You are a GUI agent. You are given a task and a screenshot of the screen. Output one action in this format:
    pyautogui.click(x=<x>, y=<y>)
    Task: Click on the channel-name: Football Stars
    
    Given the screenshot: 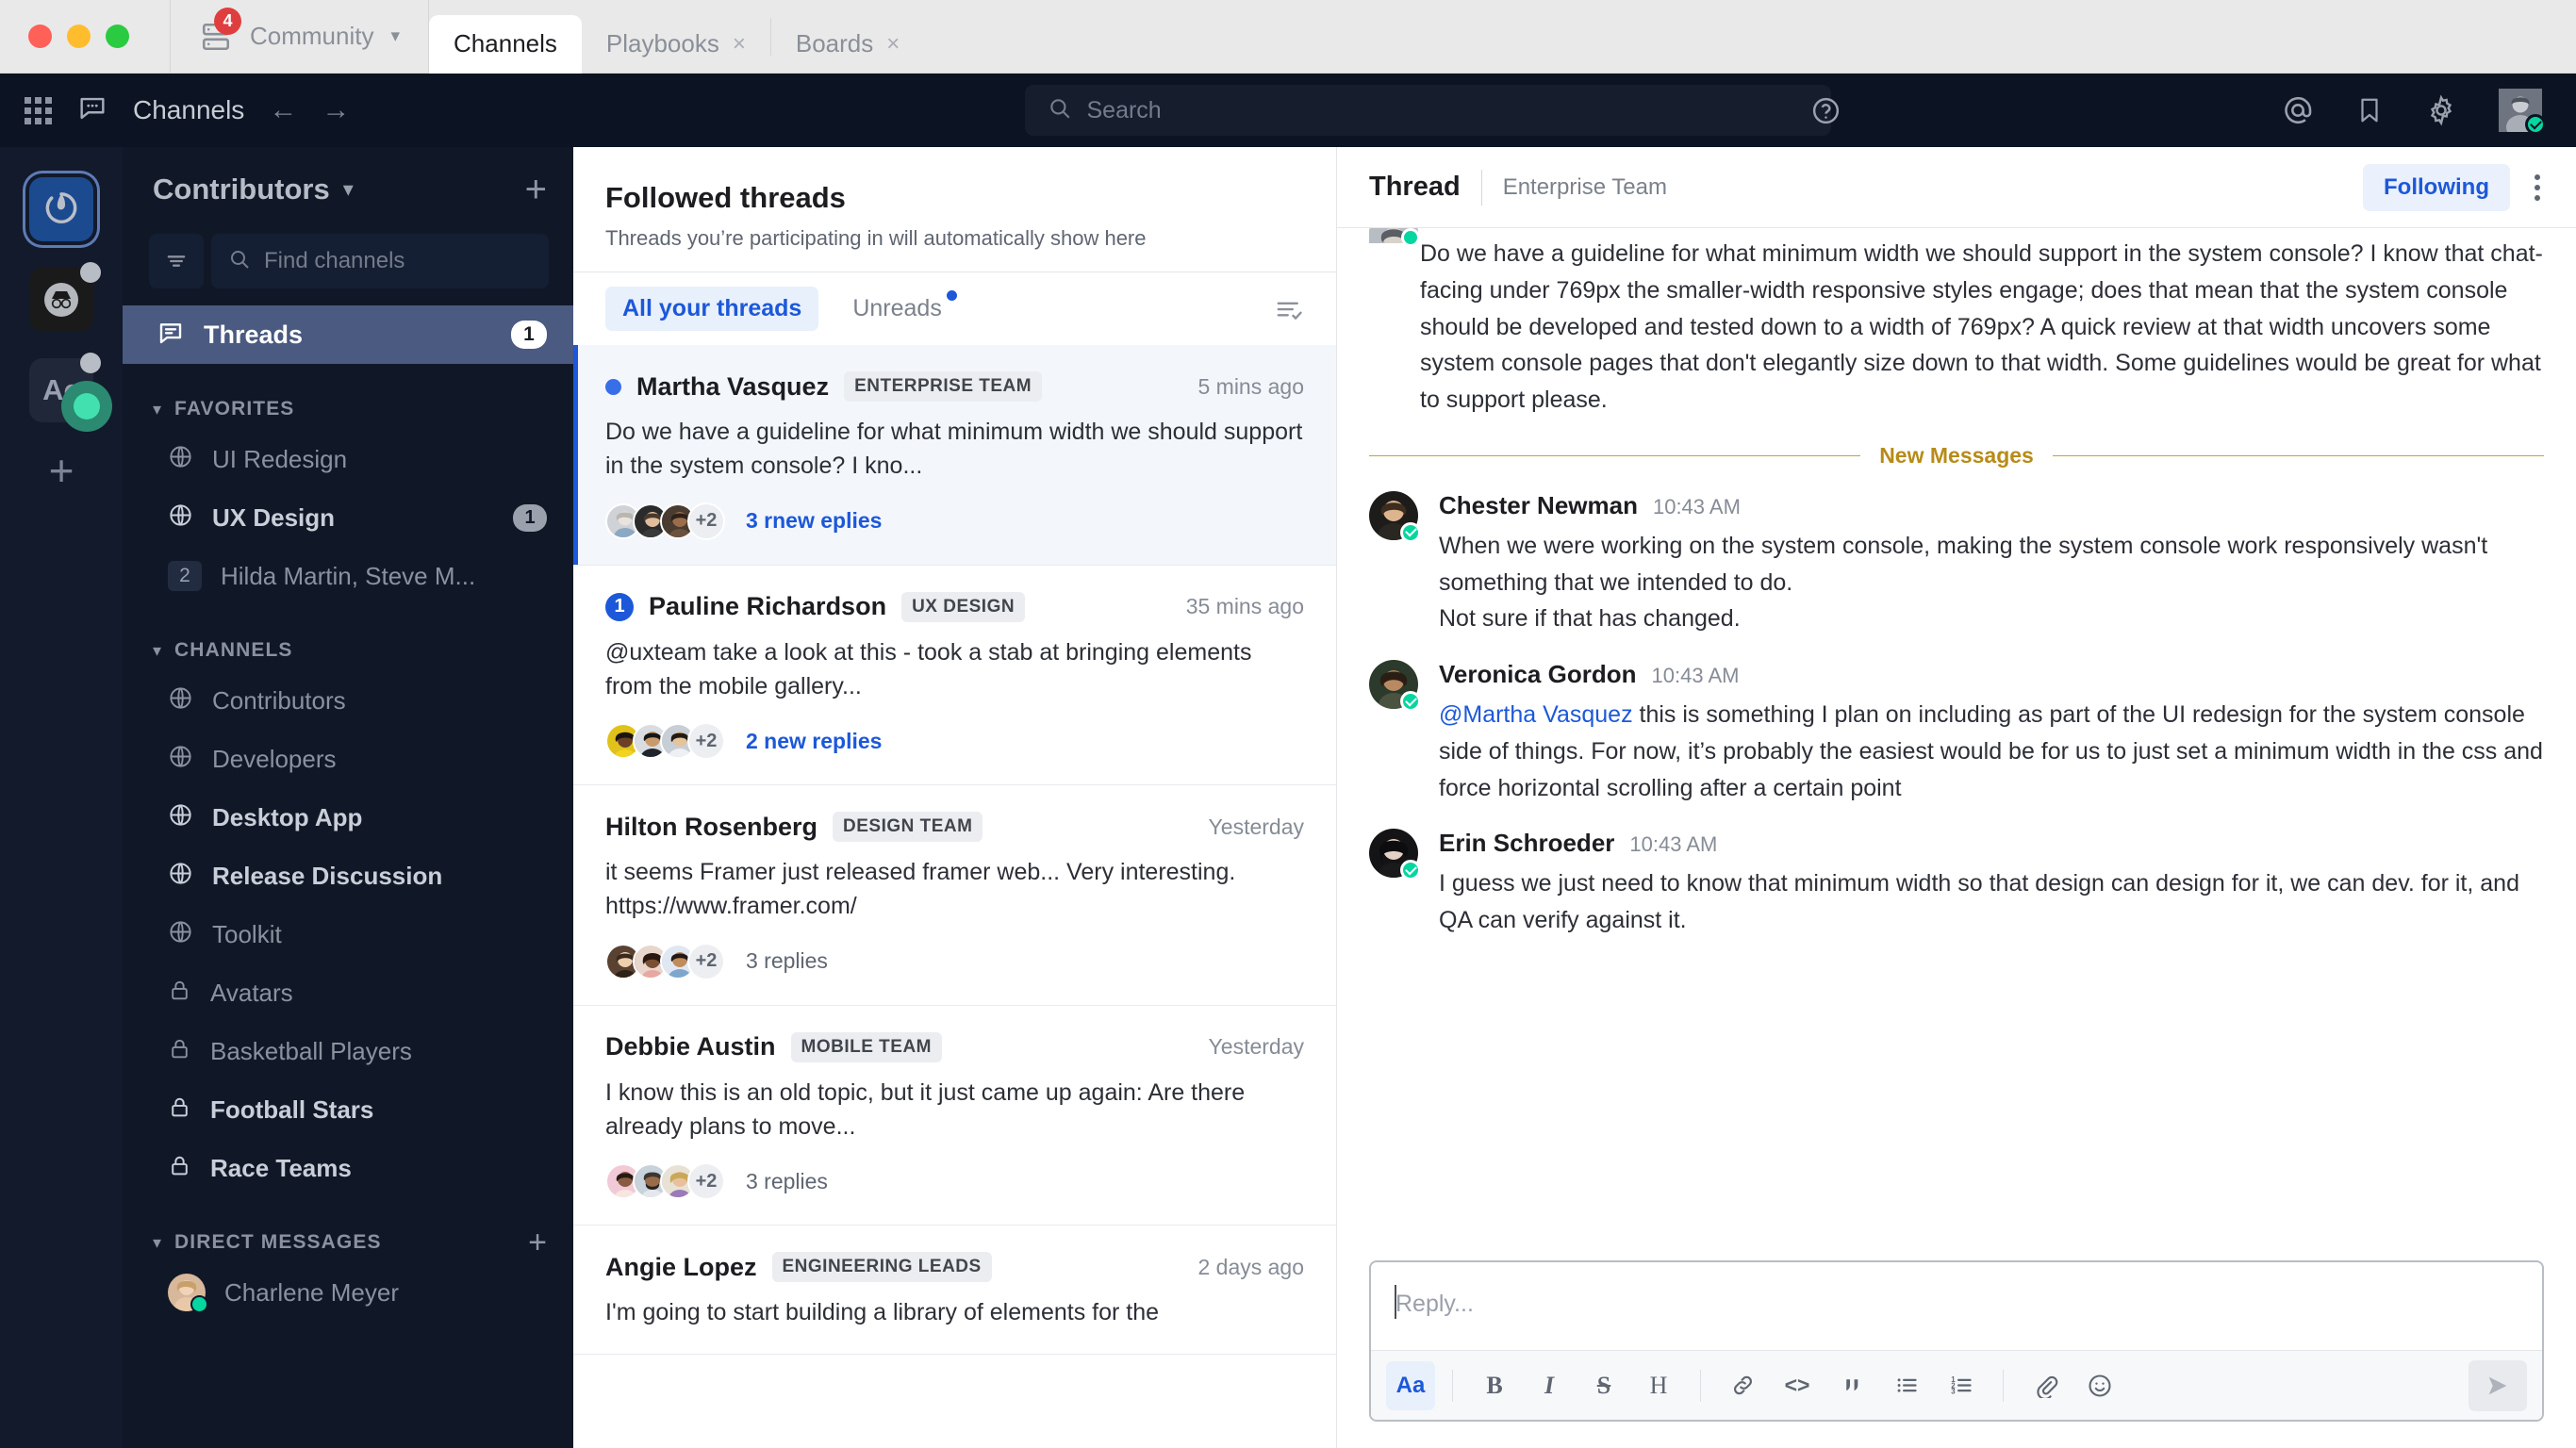 What is the action you would take?
    pyautogui.click(x=292, y=1109)
    